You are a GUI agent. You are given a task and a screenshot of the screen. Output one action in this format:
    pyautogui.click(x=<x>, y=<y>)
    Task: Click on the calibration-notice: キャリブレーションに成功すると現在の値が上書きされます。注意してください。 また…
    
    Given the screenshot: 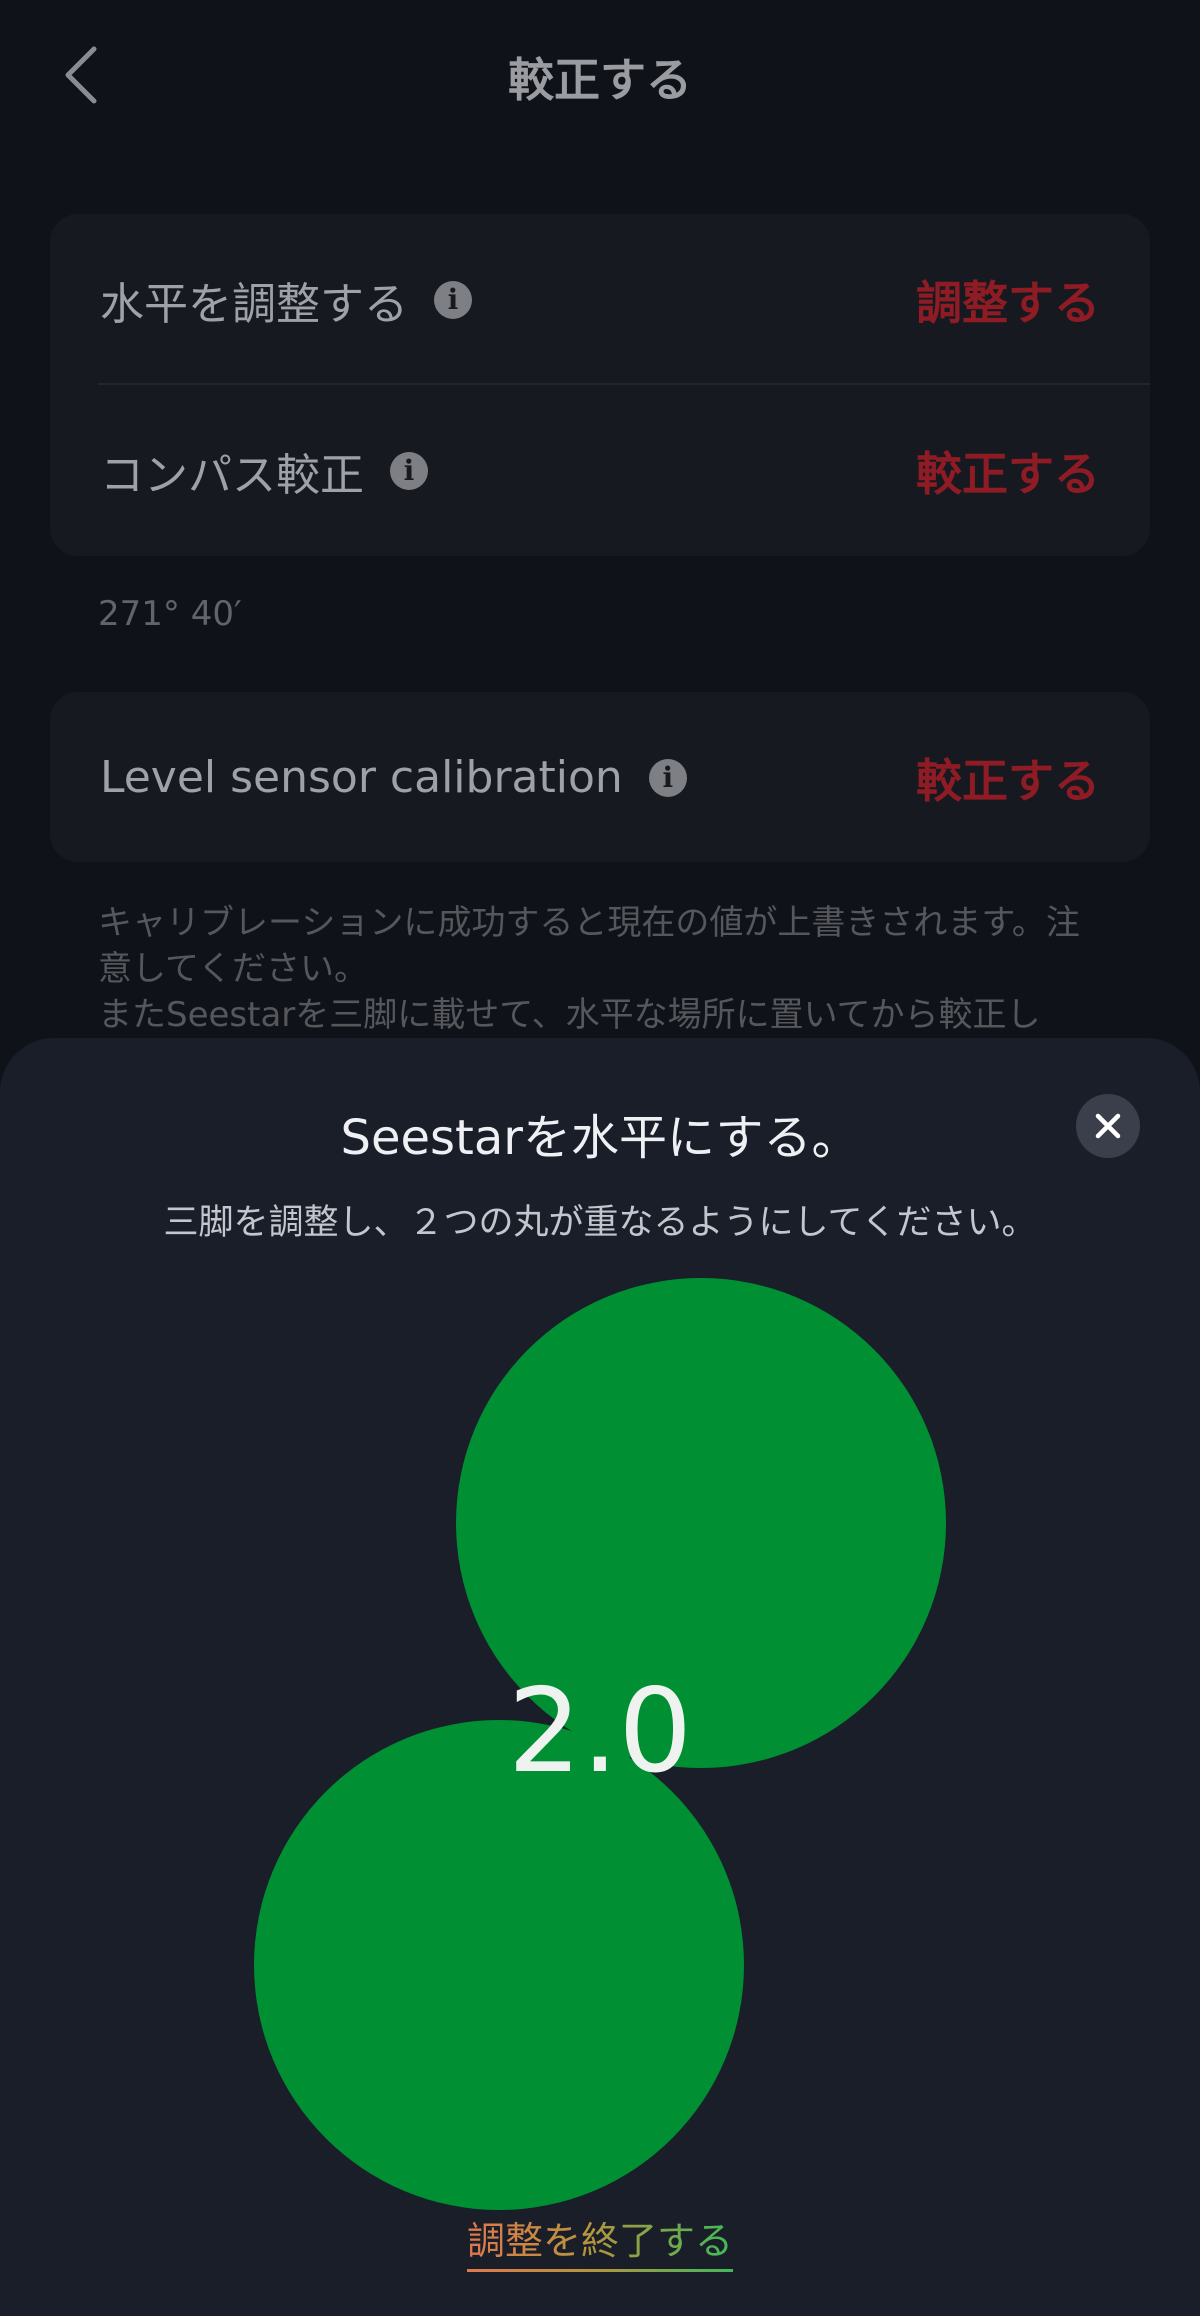 What is the action you would take?
    pyautogui.click(x=589, y=969)
    